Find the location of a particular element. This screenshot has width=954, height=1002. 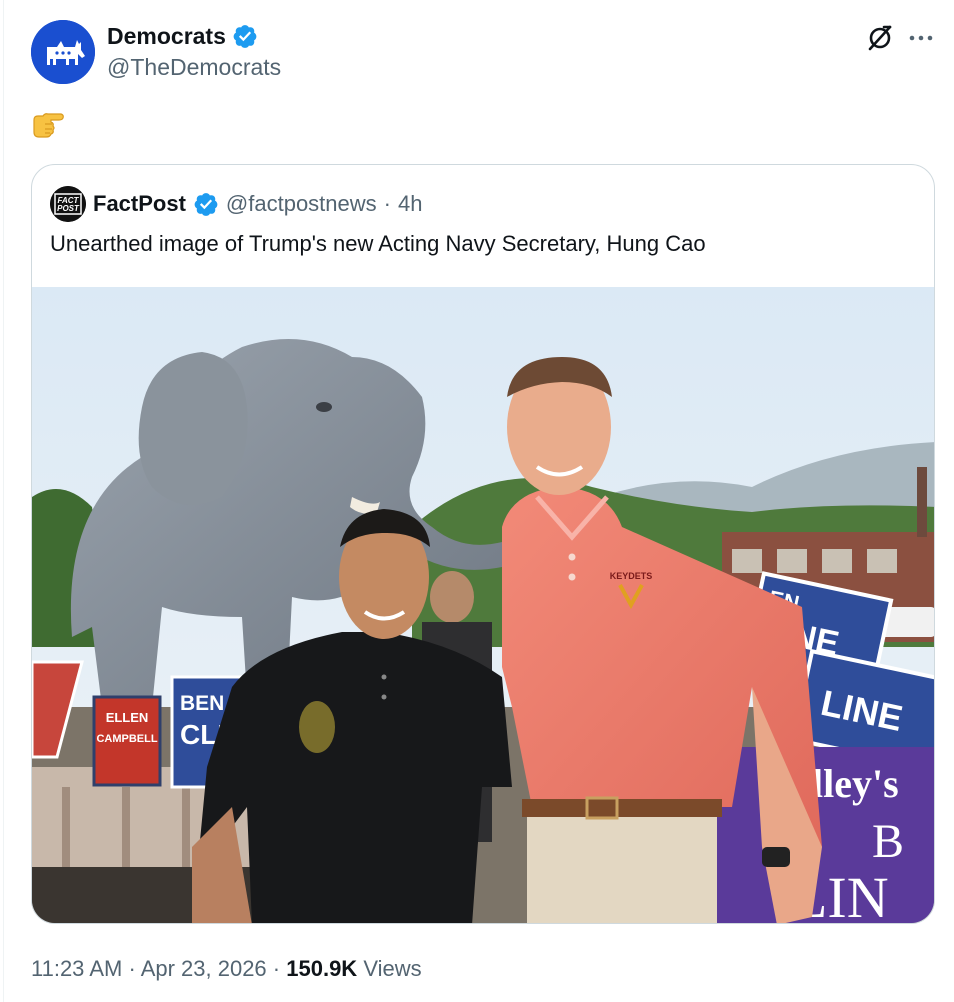

views-count: 150.9K is located at coordinates (321, 968).